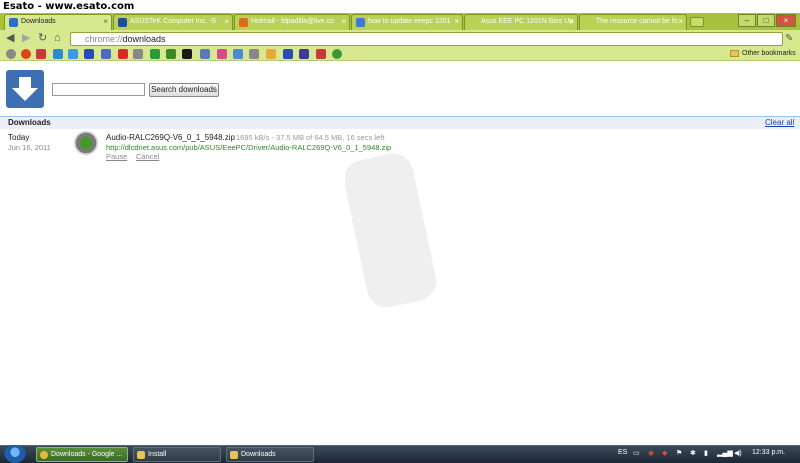  Describe the element at coordinates (26, 38) in the screenshot. I see `forward-arrow-icon: ▶` at that location.